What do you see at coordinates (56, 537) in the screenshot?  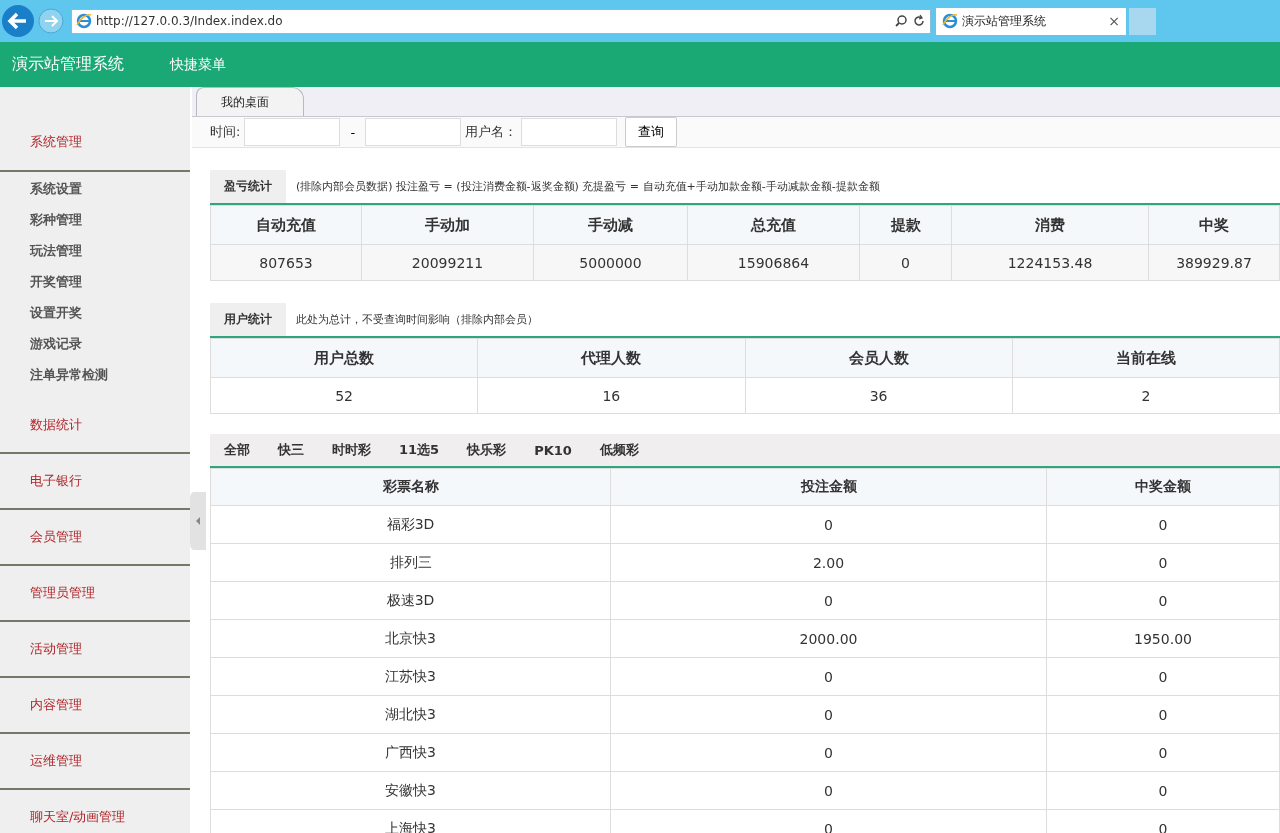 I see `sidebar-section-link: 会员管理` at bounding box center [56, 537].